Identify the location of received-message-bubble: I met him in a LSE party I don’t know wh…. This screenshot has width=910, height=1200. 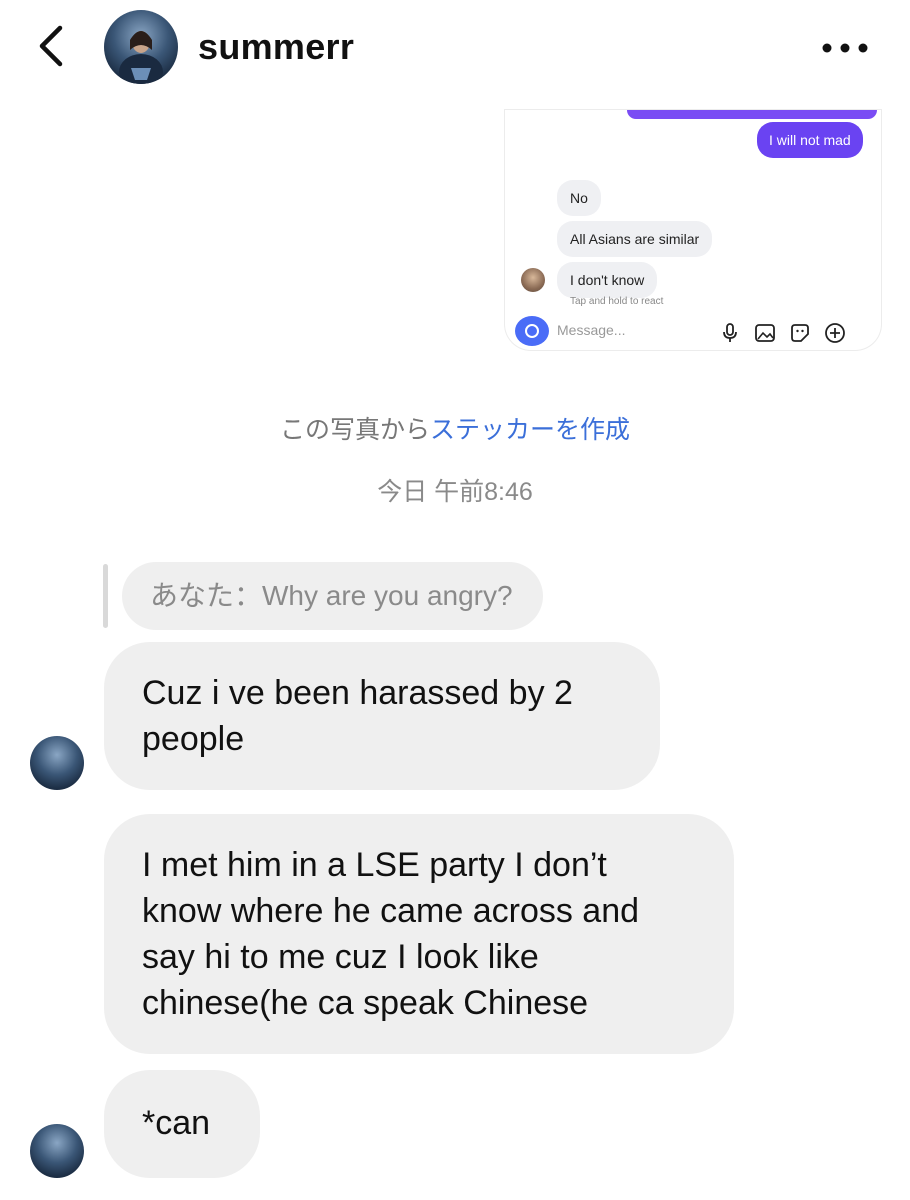
(419, 934).